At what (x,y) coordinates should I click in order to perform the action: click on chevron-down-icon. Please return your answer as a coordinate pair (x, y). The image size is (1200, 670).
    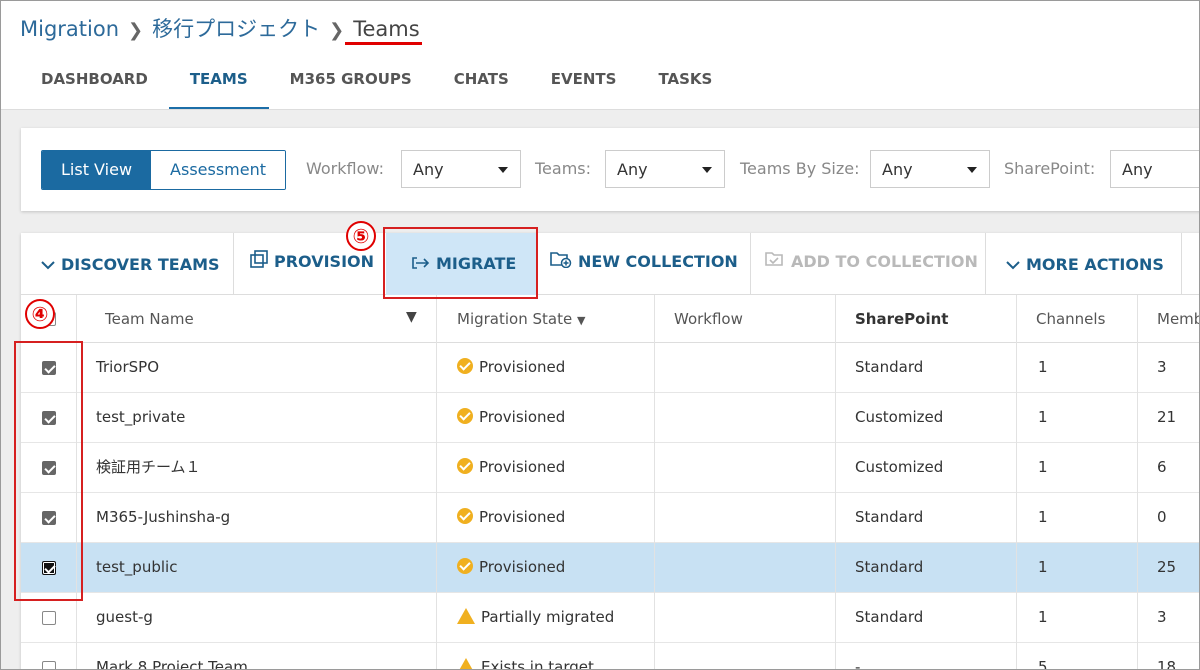
    Looking at the image, I should click on (1013, 264).